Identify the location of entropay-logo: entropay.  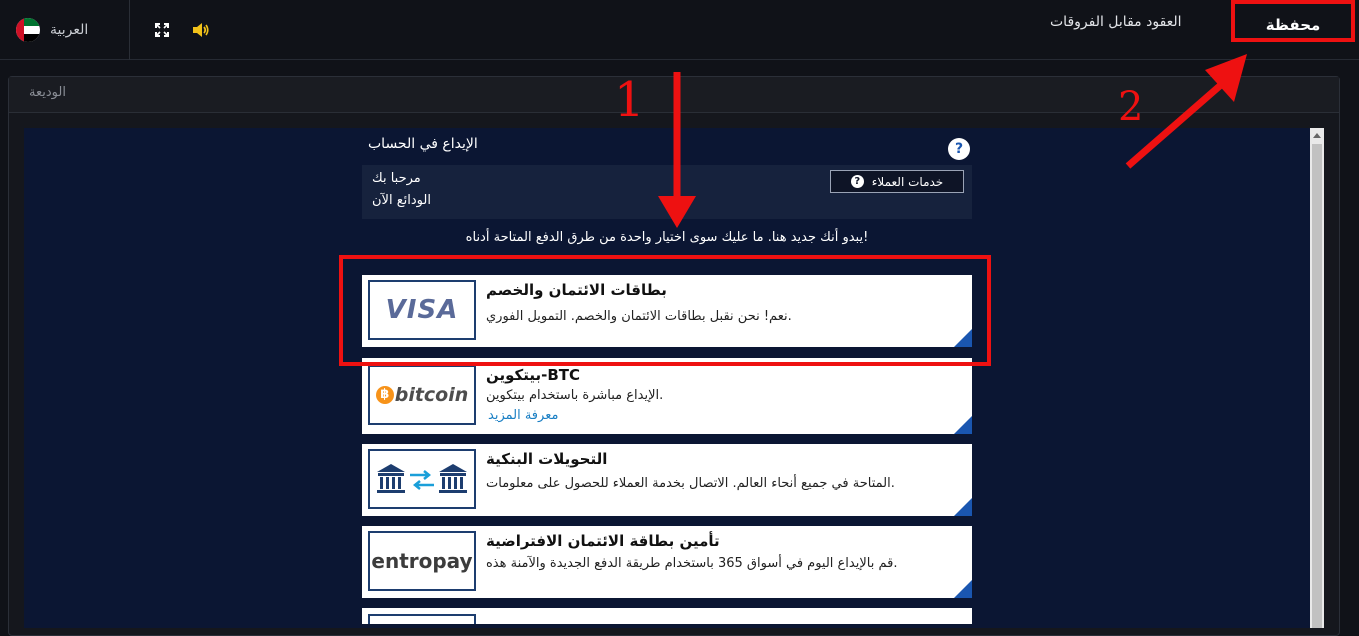
(422, 561).